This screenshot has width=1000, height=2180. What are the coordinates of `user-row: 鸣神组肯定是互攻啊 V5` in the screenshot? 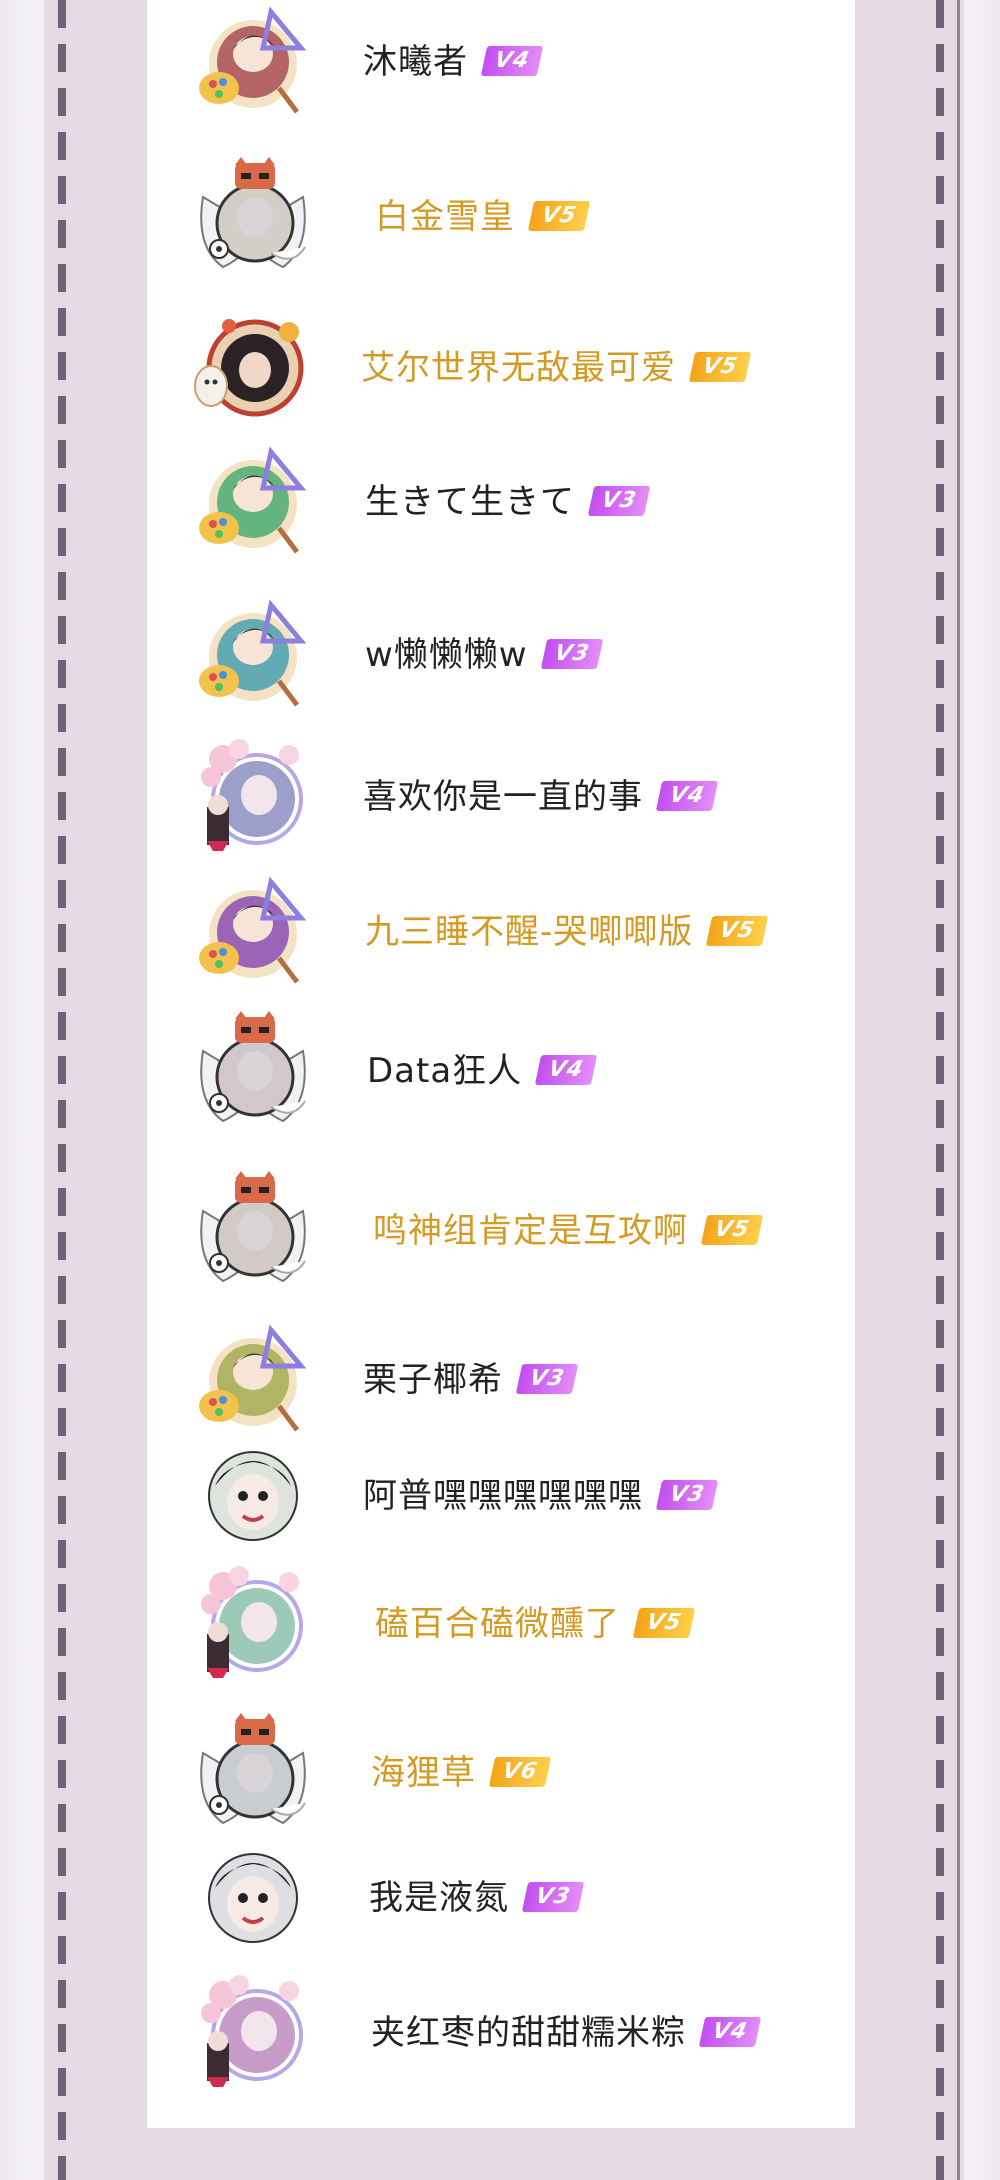 It's located at (501, 1231).